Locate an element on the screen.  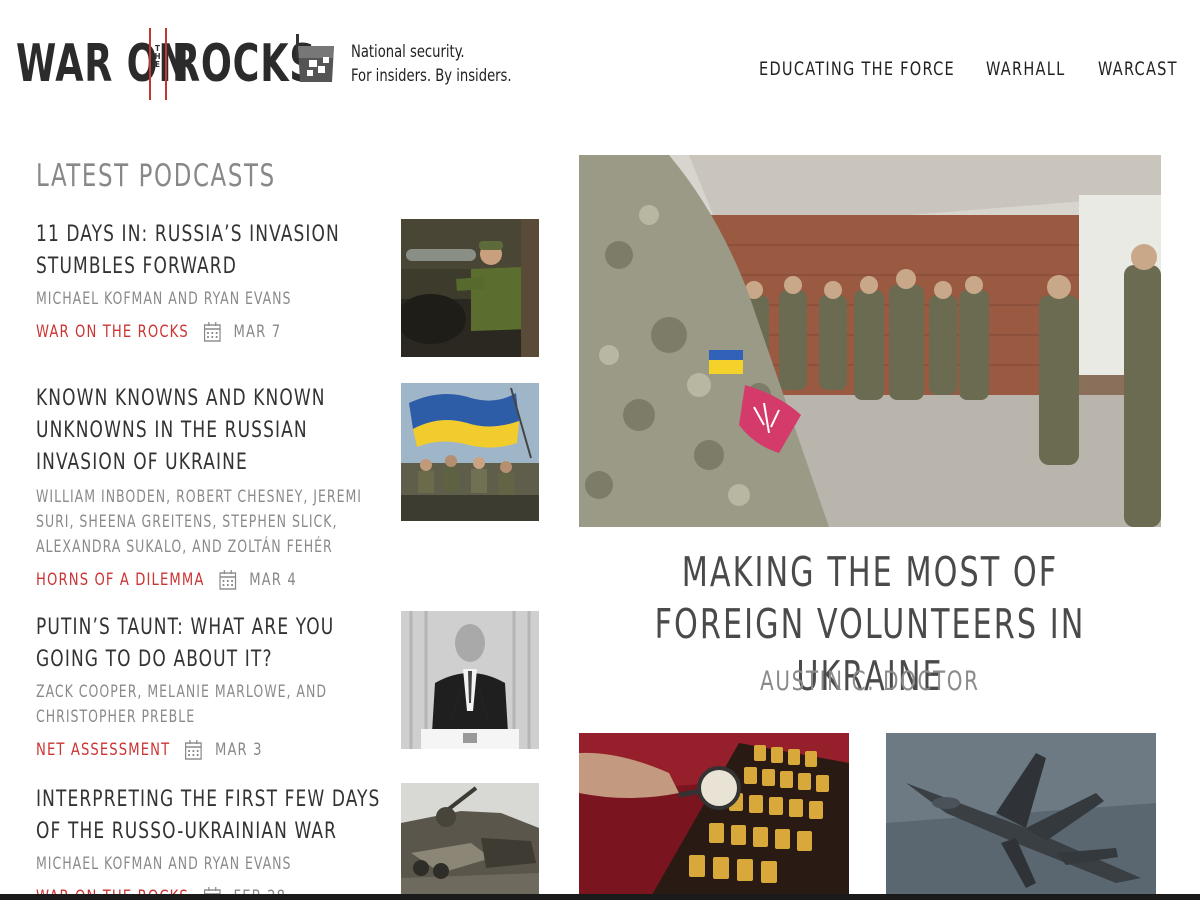
podcast-thumbnail-soldier-trench is located at coordinates (470, 288).